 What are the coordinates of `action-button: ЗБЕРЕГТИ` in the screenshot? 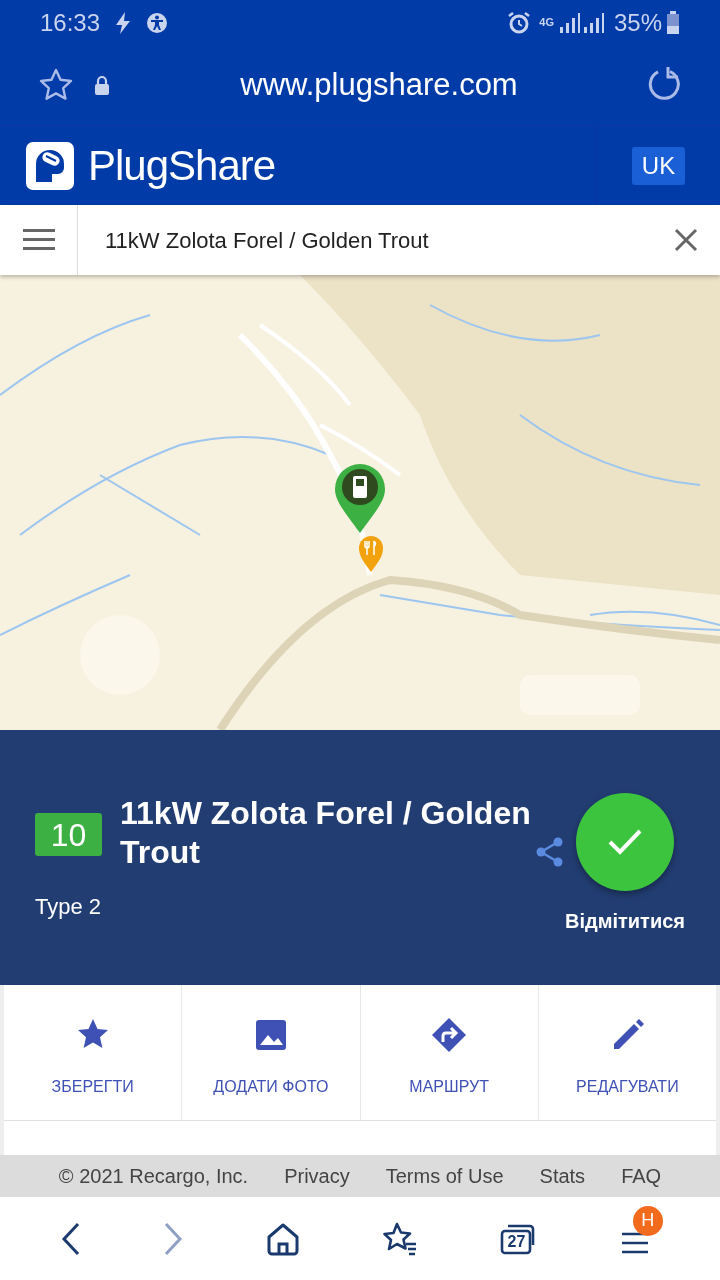 It's located at (93, 1052).